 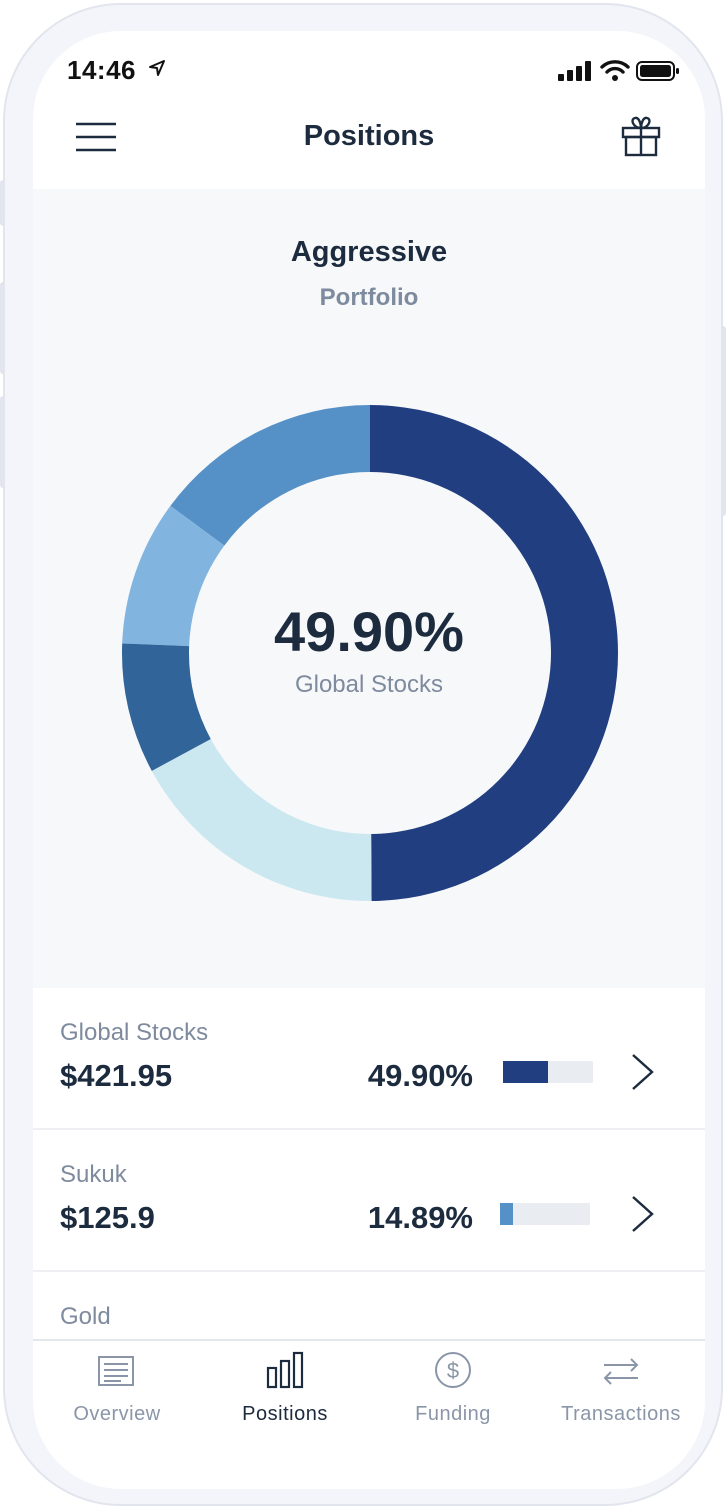 I want to click on position-percent: 14.89%, so click(x=420, y=1217).